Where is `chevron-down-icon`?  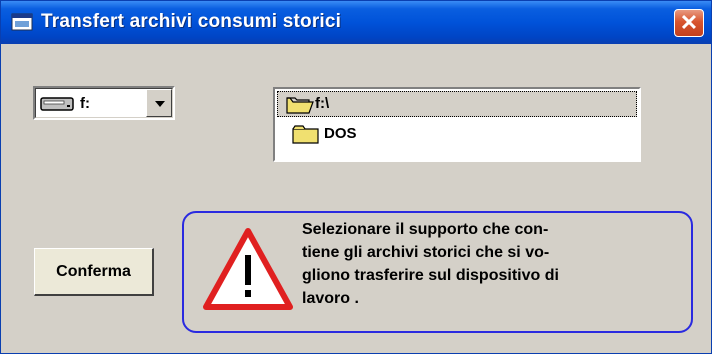 chevron-down-icon is located at coordinates (160, 104).